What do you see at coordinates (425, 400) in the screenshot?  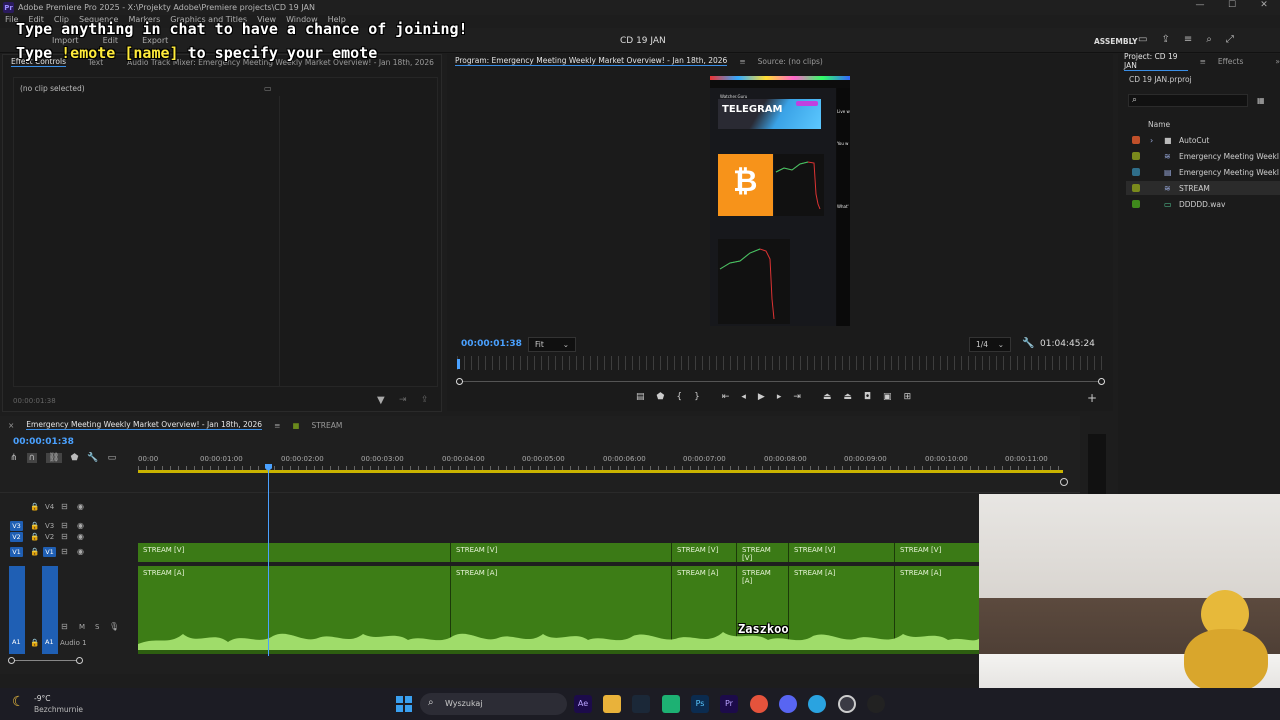 I see `export-icon: ⇪` at bounding box center [425, 400].